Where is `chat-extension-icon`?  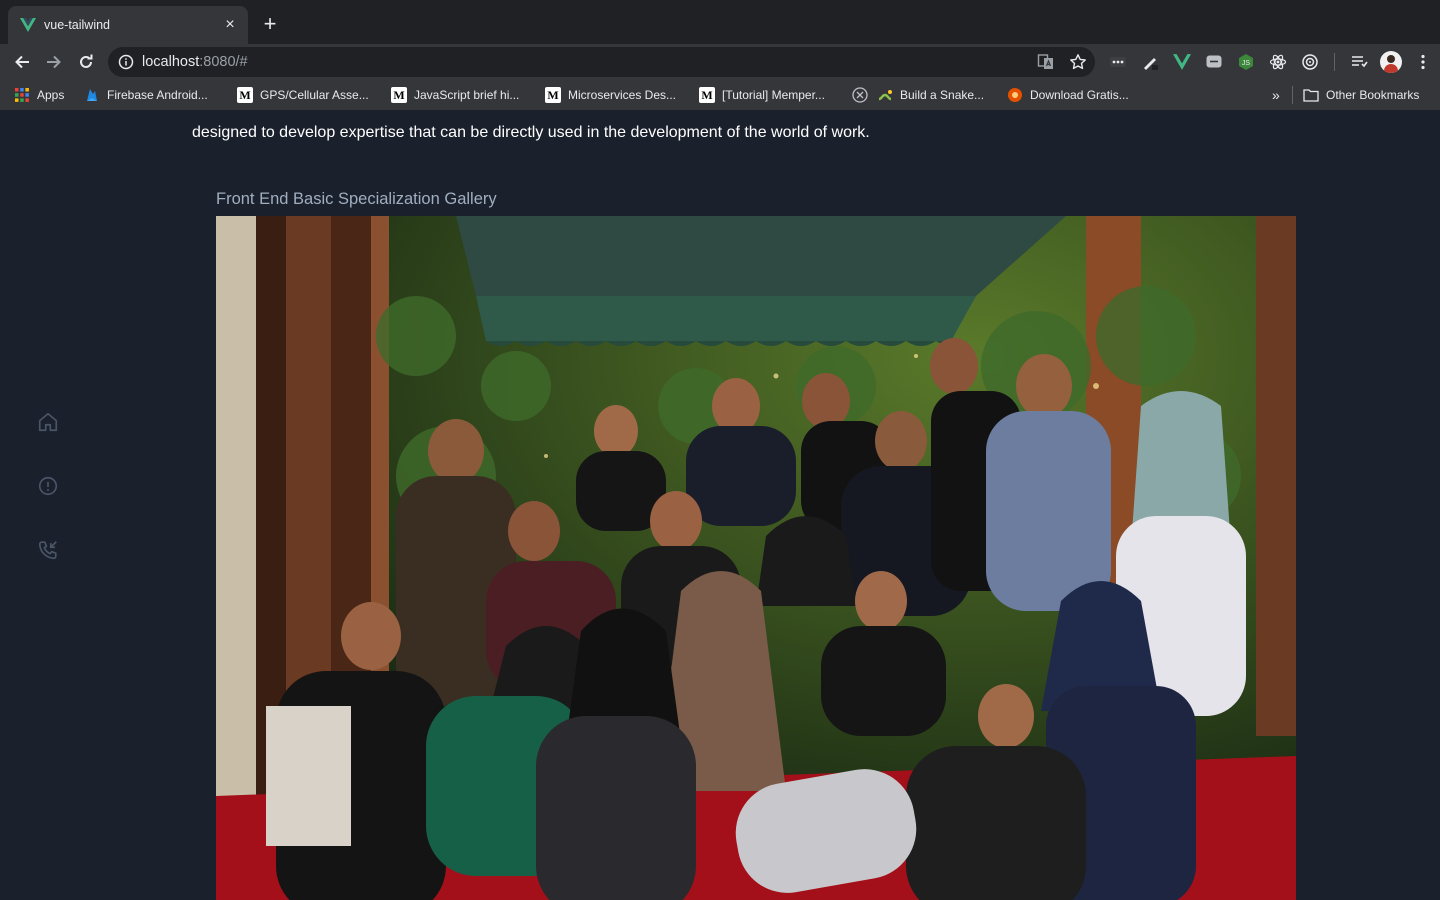 chat-extension-icon is located at coordinates (1214, 62).